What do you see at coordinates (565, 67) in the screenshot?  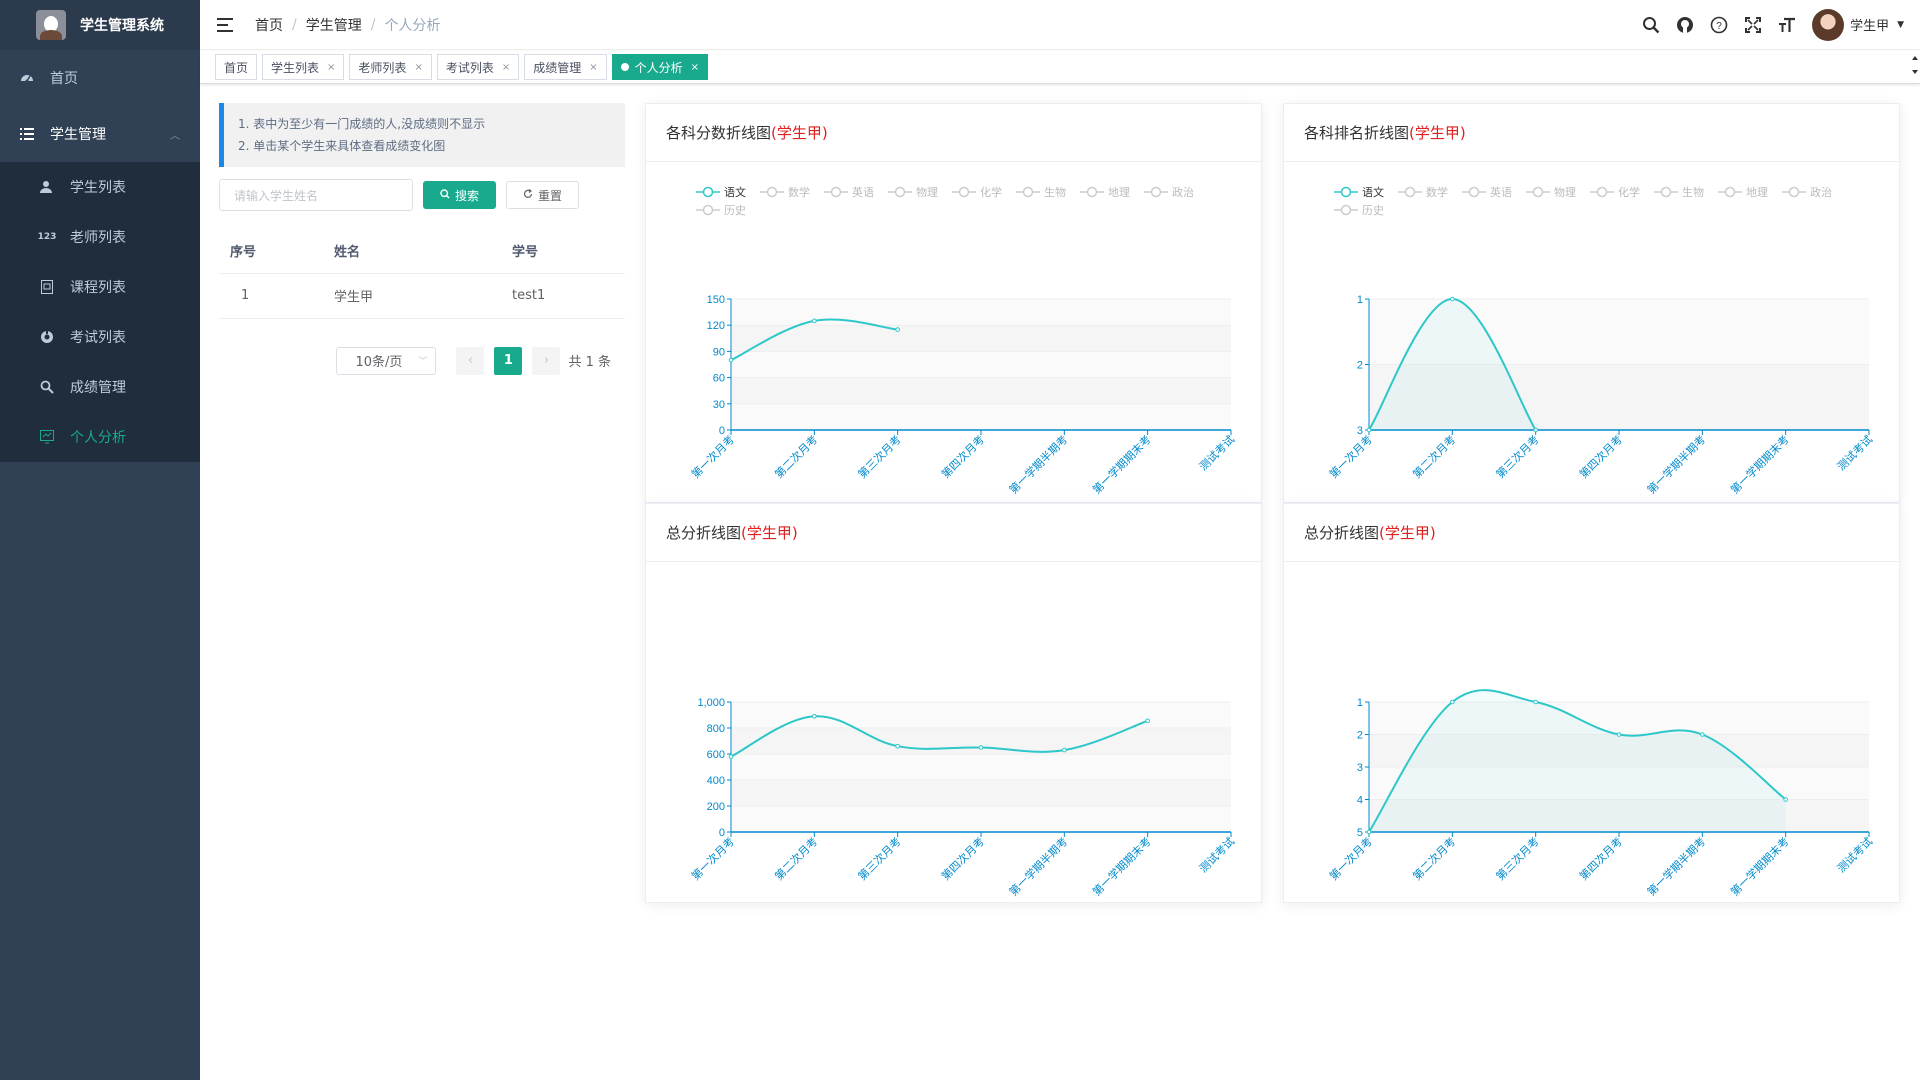 I see `tag-score-management: 成绩管理 ×` at bounding box center [565, 67].